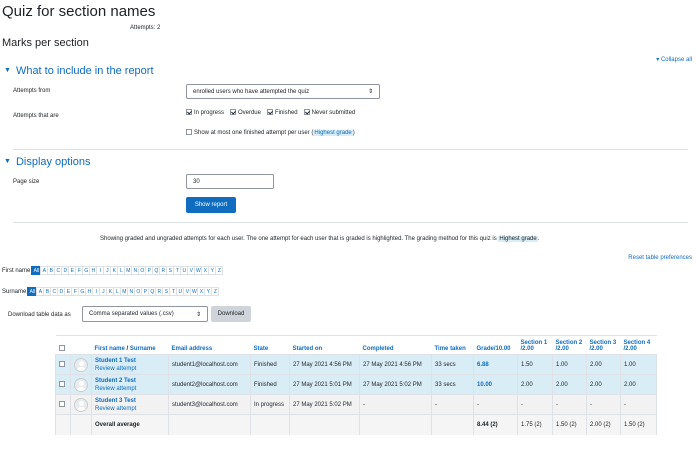 This screenshot has width=696, height=466. I want to click on section1-header: Section 1/2.00, so click(535, 345).